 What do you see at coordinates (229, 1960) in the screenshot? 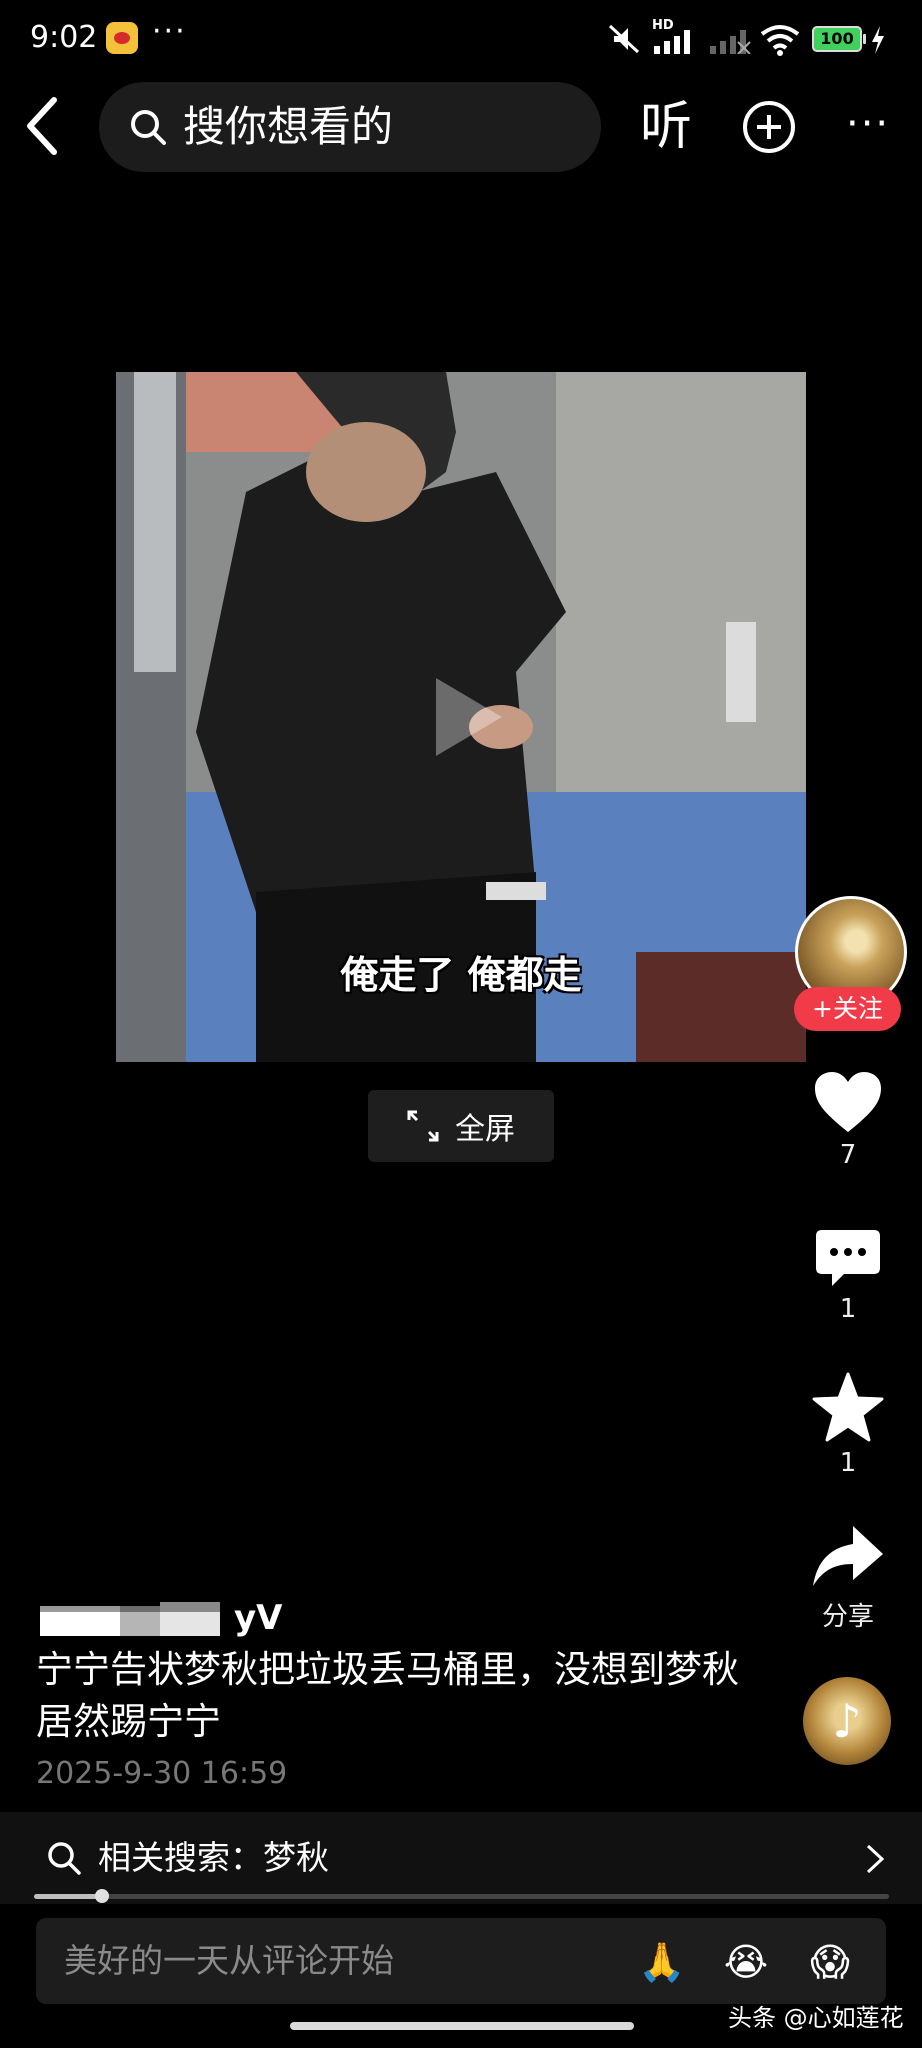
I see `comment-placeholder: 美好的一天从评论开始` at bounding box center [229, 1960].